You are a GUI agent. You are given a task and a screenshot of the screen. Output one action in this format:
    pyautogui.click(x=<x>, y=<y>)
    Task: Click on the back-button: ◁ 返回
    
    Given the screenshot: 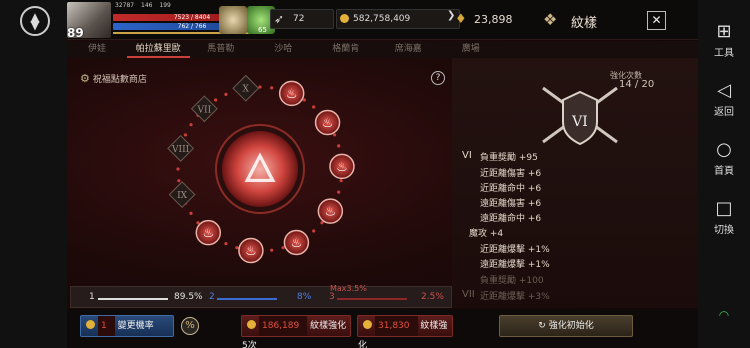 What is the action you would take?
    pyautogui.click(x=724, y=99)
    